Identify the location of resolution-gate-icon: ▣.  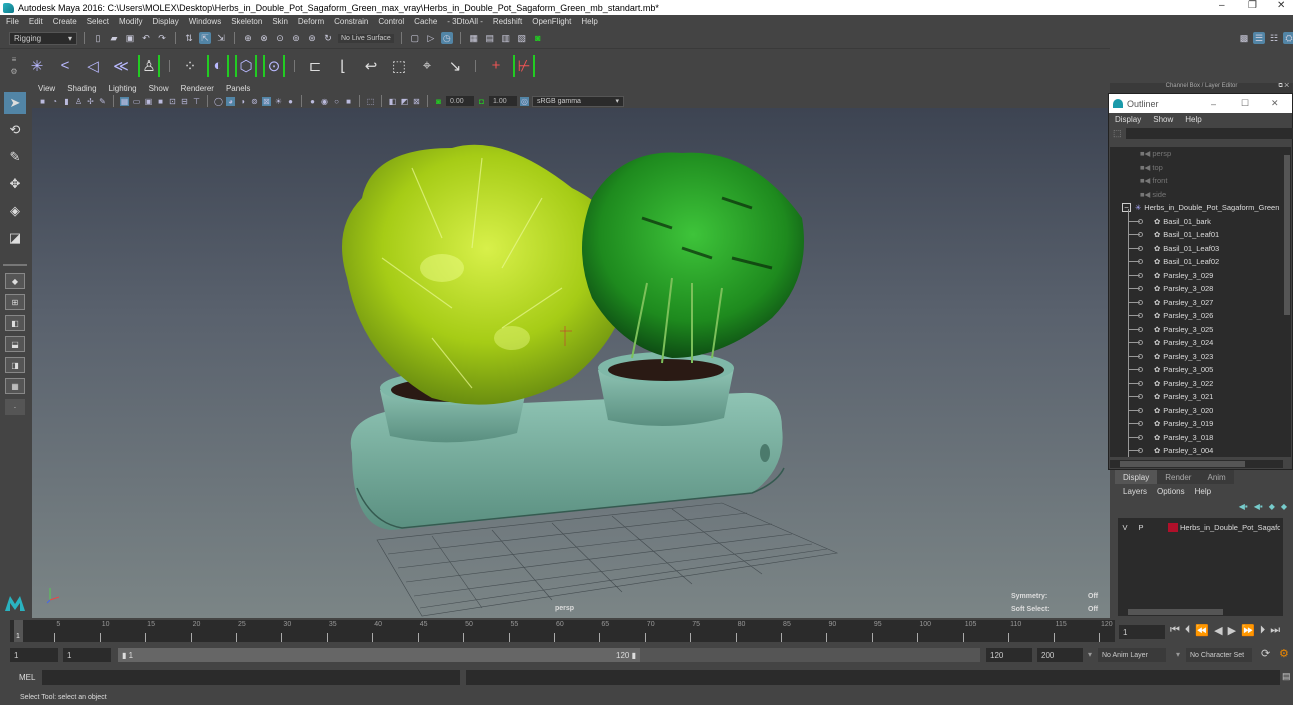
(148, 101).